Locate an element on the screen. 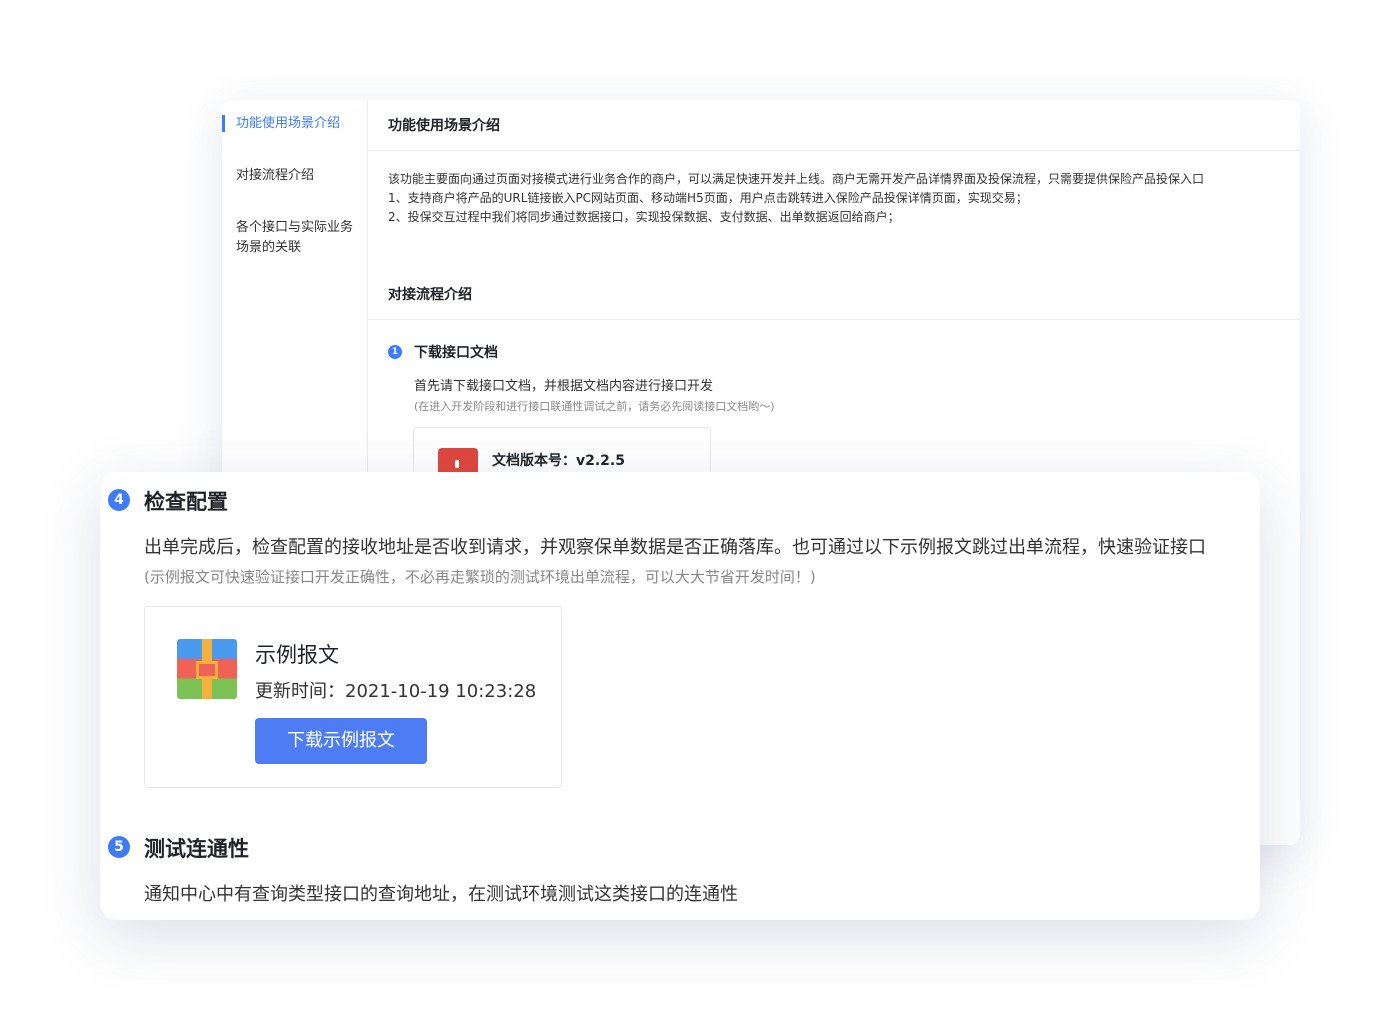  step1-note: (在进入开发阶段和进行接口联通性调试之前，请务必先阅读接口文档哟～) is located at coordinates (594, 406).